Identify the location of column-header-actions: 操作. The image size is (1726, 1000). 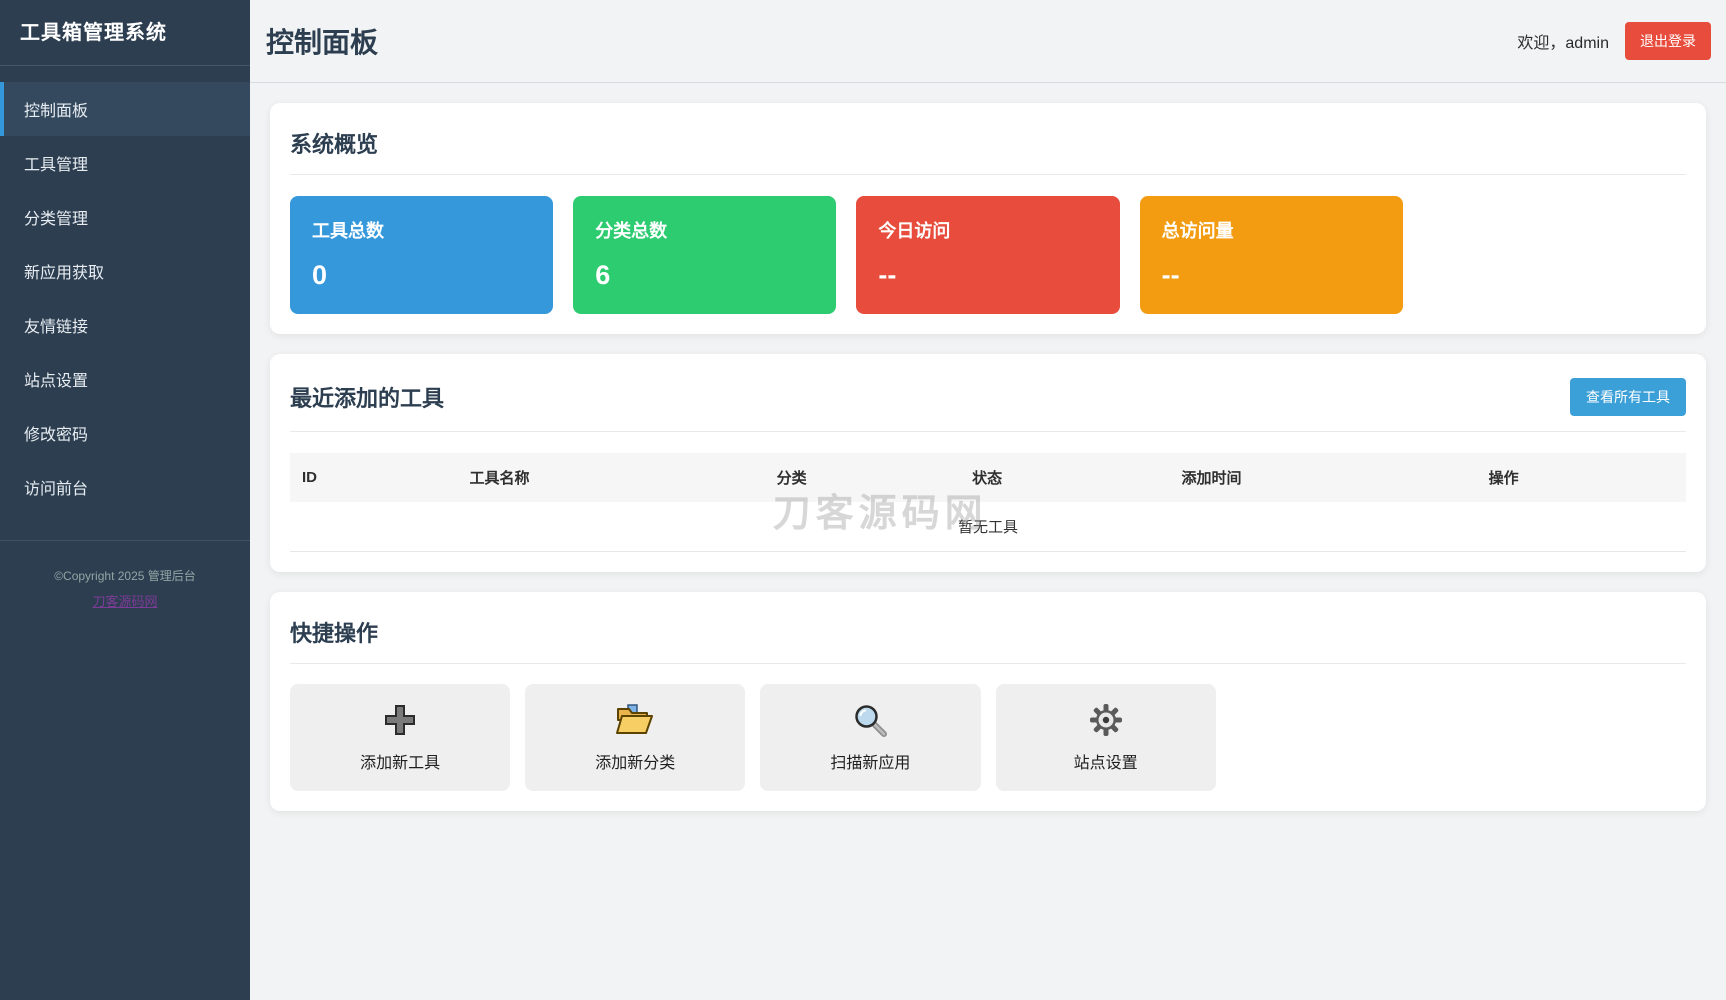
(1581, 477).